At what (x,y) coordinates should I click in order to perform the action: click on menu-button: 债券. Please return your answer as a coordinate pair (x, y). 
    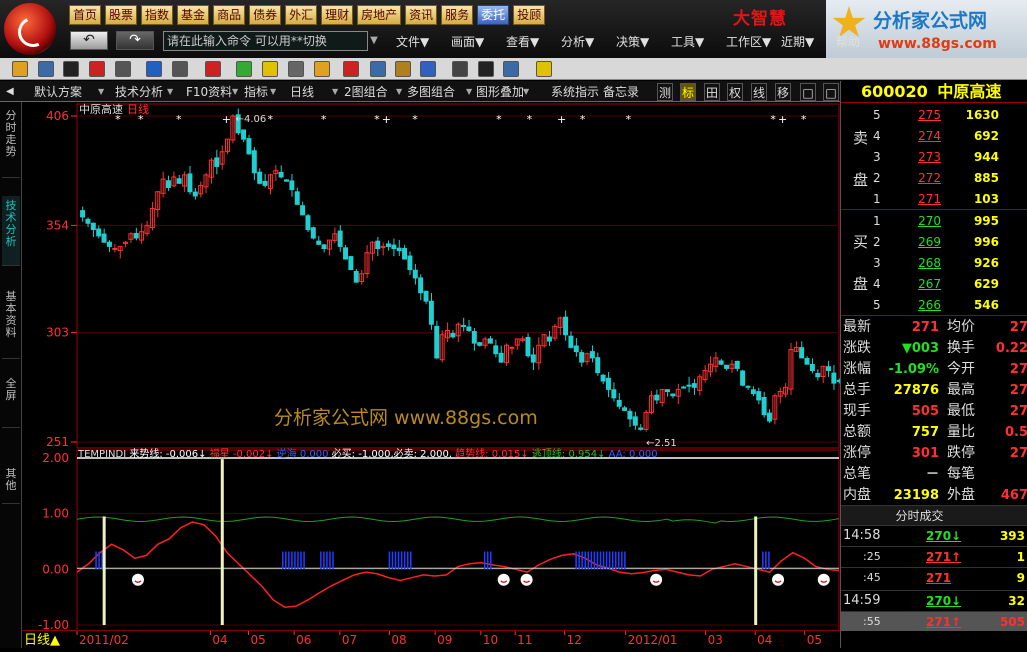
    Looking at the image, I should click on (265, 15).